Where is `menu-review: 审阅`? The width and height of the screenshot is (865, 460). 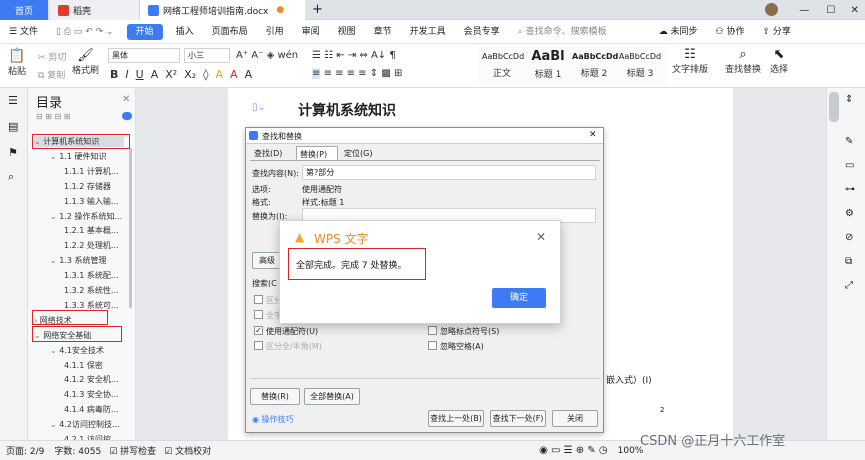 menu-review: 审阅 is located at coordinates (311, 32).